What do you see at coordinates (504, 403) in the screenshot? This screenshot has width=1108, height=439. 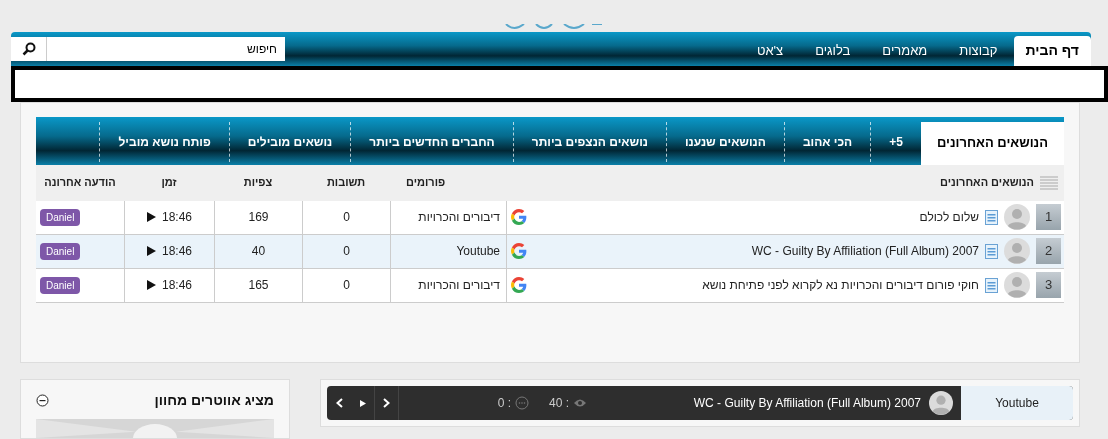 I see `ticker-replies: : 0` at bounding box center [504, 403].